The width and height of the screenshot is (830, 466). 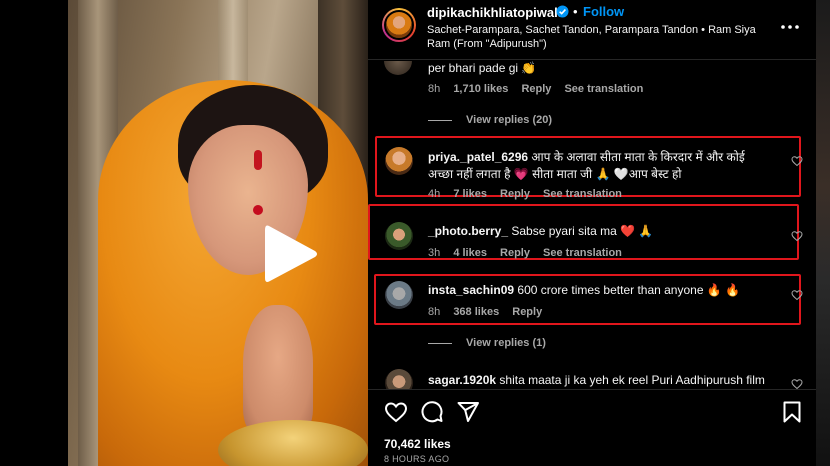 I want to click on post-actions: 70,462 likes 8 HOURS AGO, so click(x=592, y=427).